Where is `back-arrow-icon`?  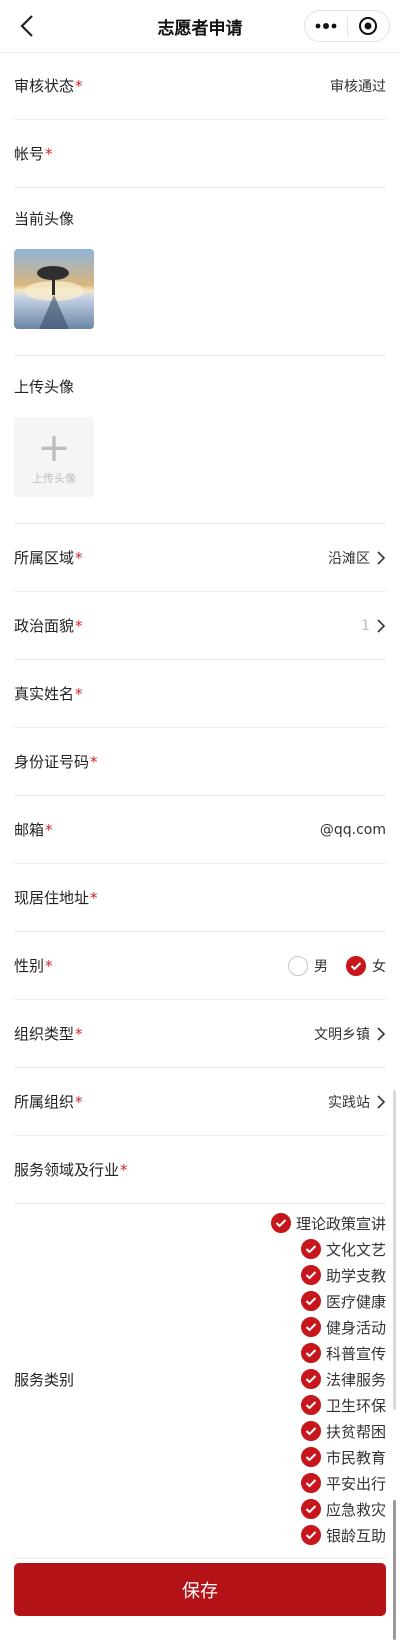
back-arrow-icon is located at coordinates (28, 26).